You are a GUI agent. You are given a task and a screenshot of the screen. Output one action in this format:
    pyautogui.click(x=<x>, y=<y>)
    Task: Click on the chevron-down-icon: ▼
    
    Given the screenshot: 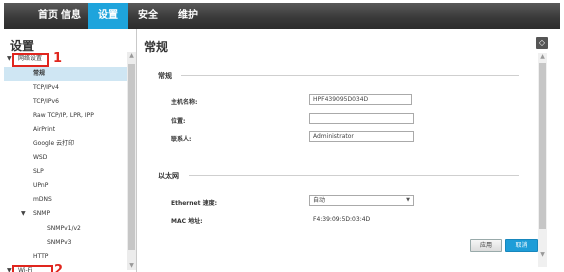 What is the action you would take?
    pyautogui.click(x=408, y=200)
    